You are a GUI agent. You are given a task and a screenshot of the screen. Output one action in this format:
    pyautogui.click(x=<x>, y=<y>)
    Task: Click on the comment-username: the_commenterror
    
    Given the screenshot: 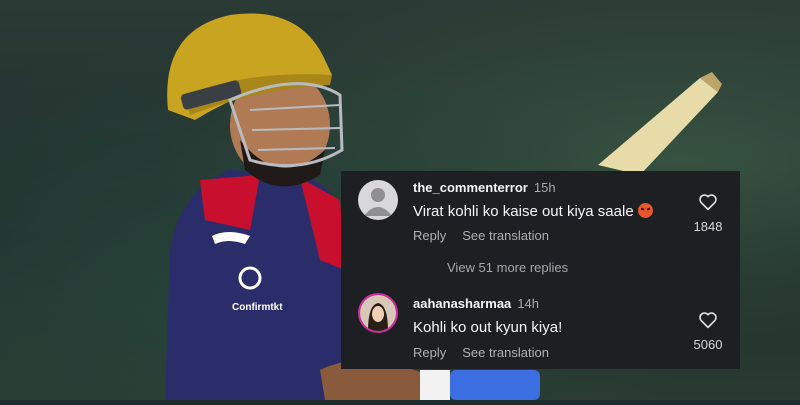 What is the action you would take?
    pyautogui.click(x=470, y=187)
    